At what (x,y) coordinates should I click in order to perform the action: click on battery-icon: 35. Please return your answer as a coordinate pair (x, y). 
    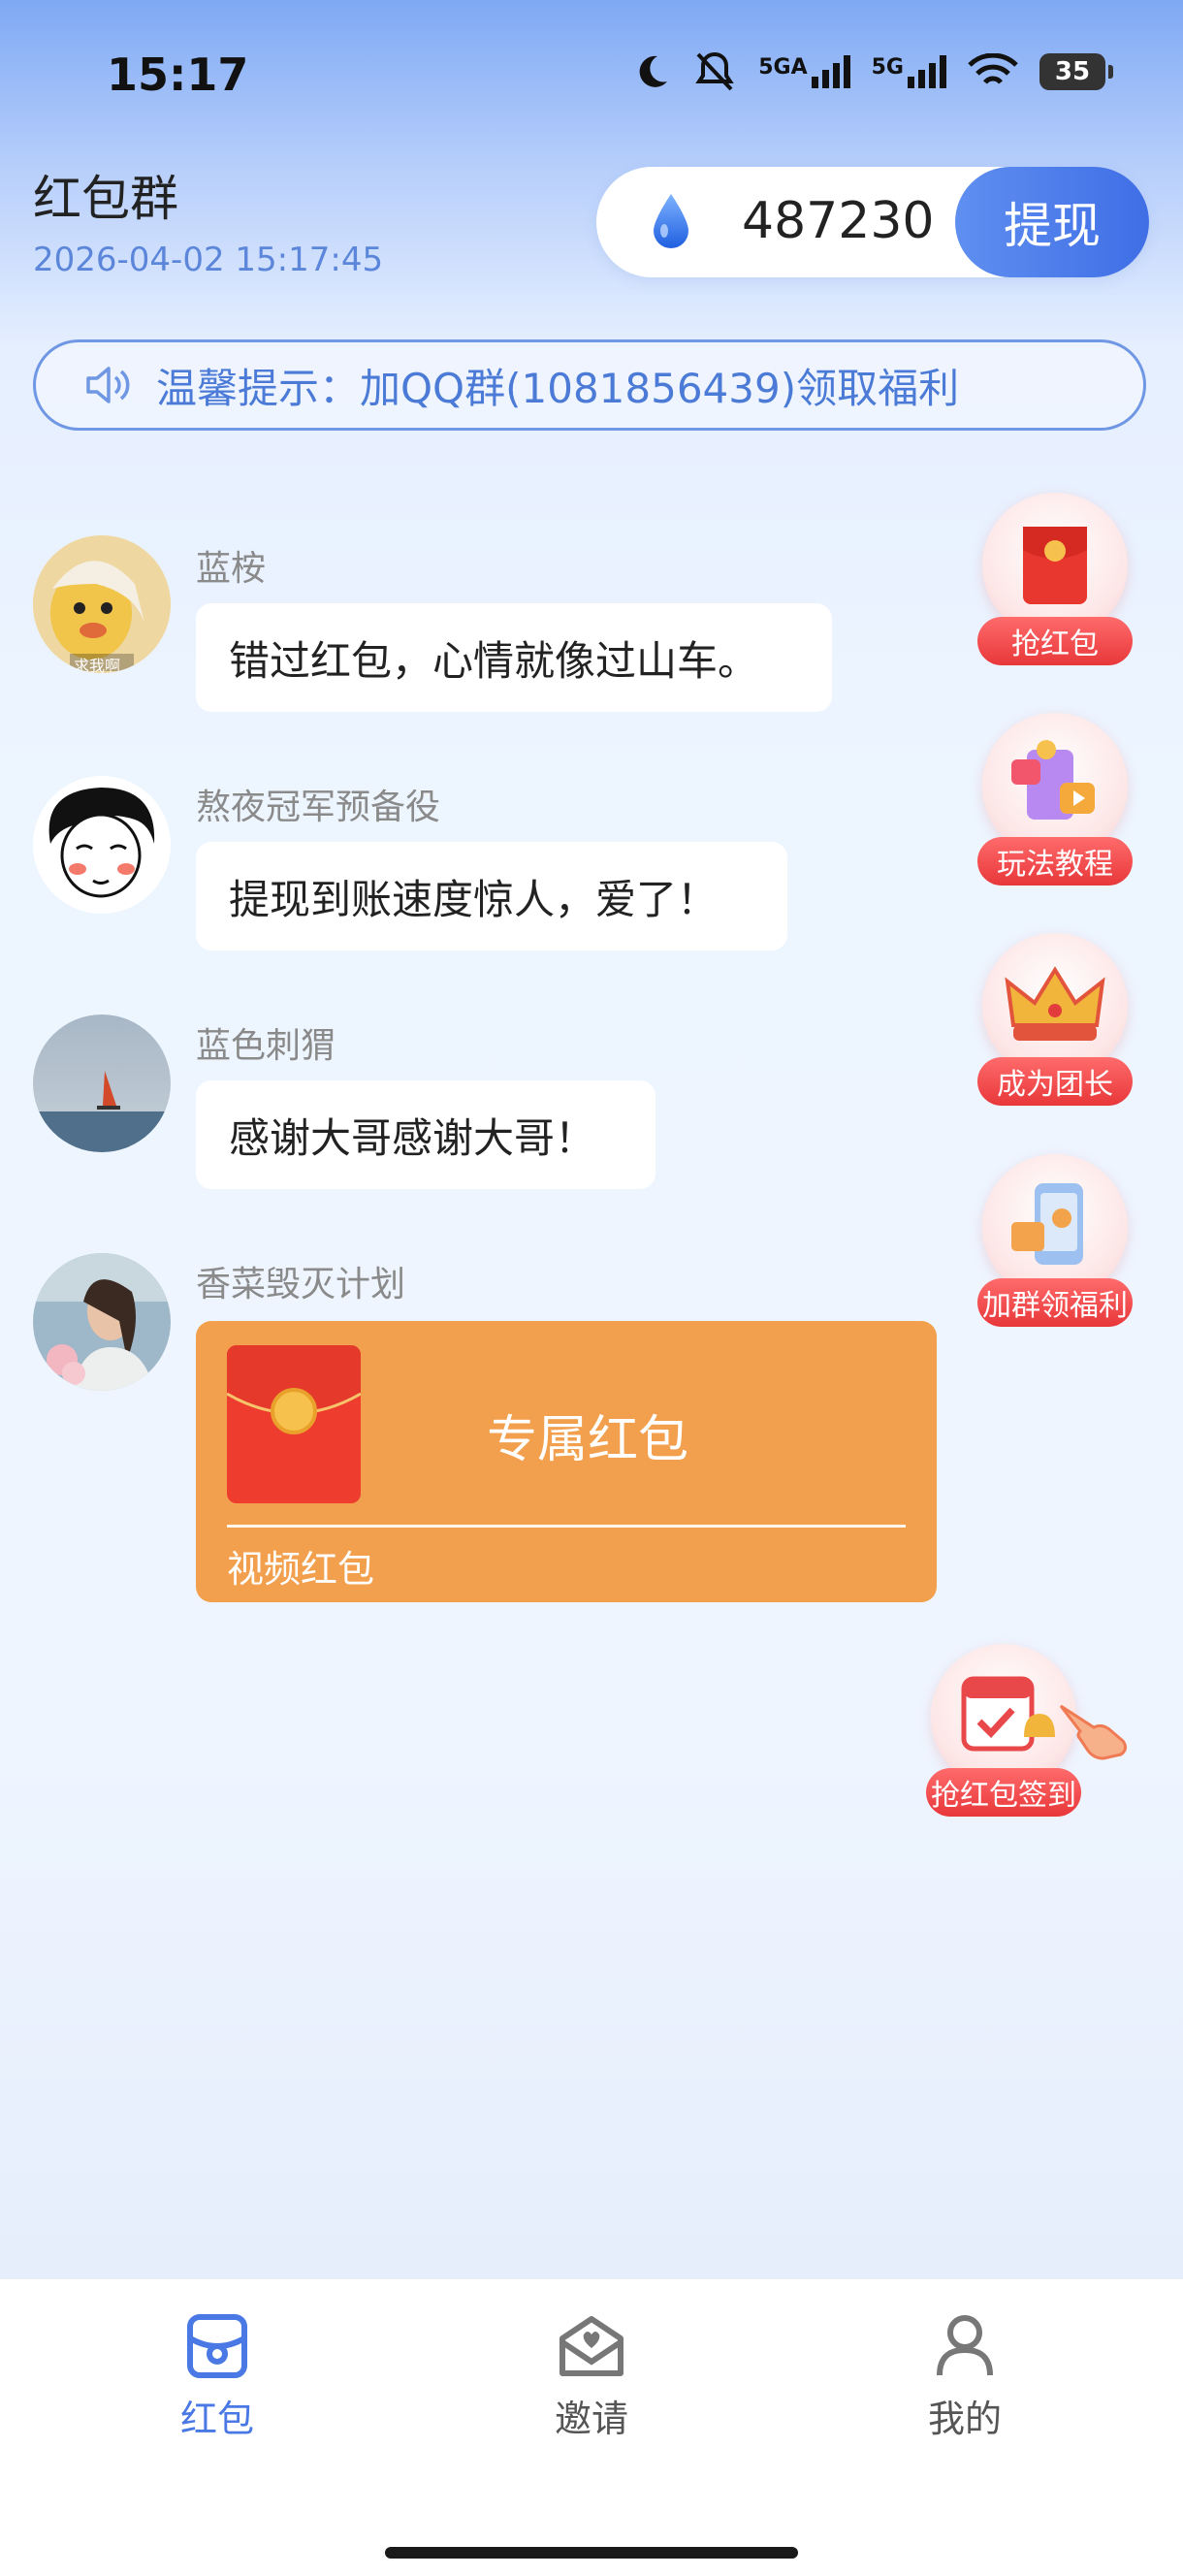
    Looking at the image, I should click on (1076, 71).